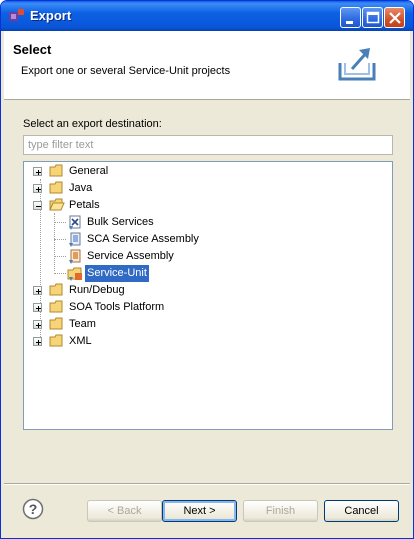 The height and width of the screenshot is (539, 414). I want to click on tree-item-petals: Petals, so click(204, 205).